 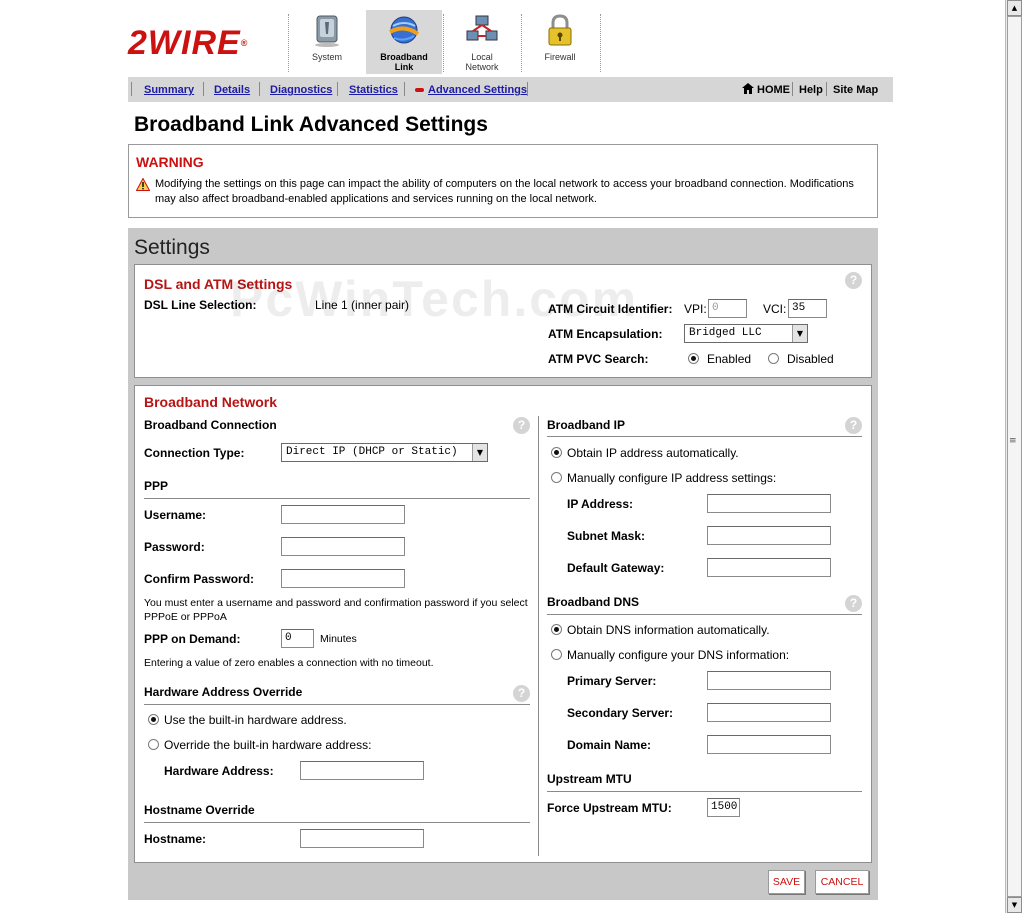 I want to click on override-hw-radio, so click(x=153, y=744).